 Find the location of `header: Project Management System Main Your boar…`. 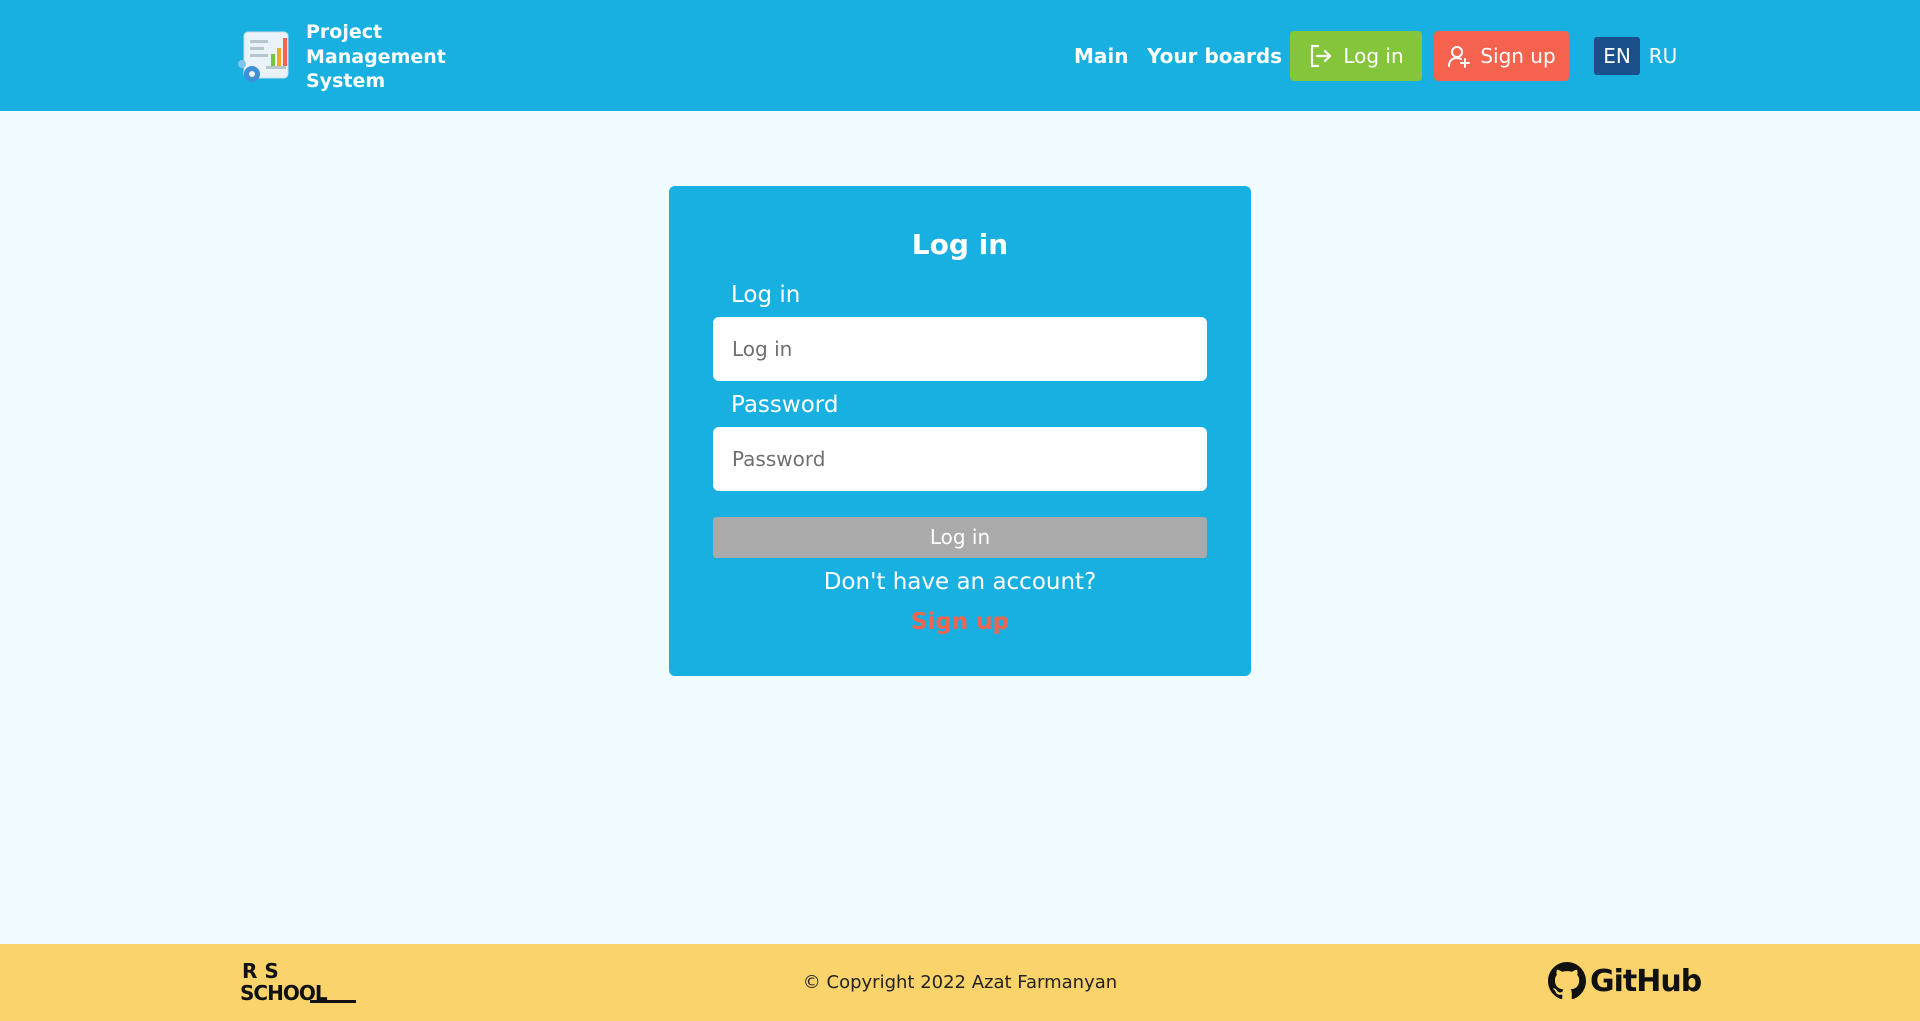

header: Project Management System Main Your boar… is located at coordinates (960, 55).